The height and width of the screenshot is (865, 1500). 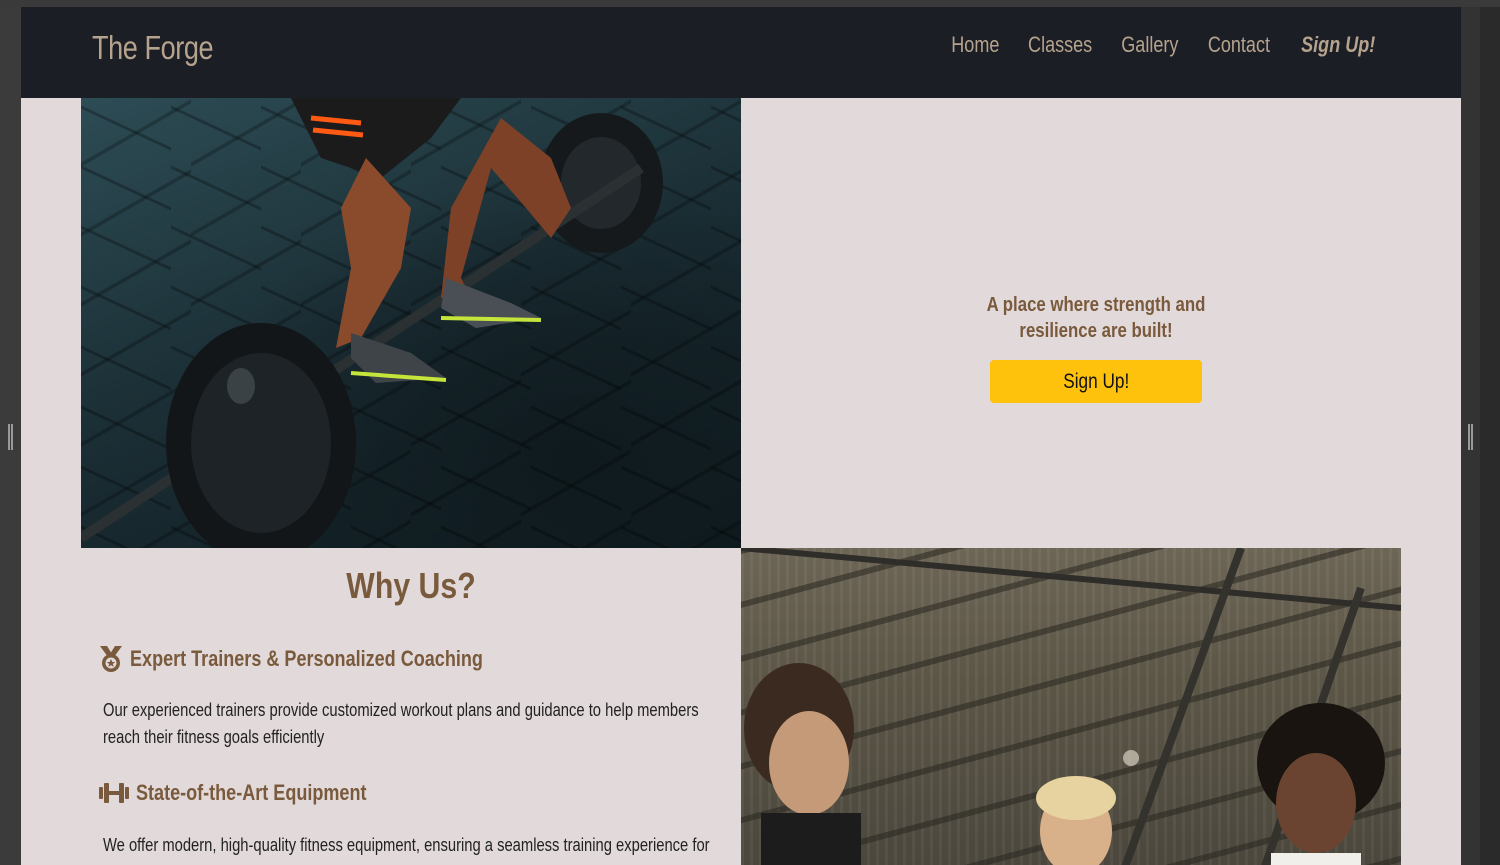 I want to click on feature-equipment-title: State-of-the-Art Equipment, so click(x=257, y=793).